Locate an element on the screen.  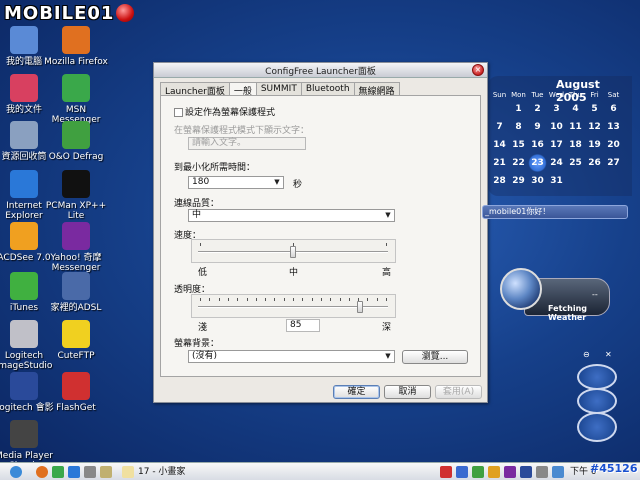
desktop-icon-label: FlashGet is located at coordinates (76, 408).